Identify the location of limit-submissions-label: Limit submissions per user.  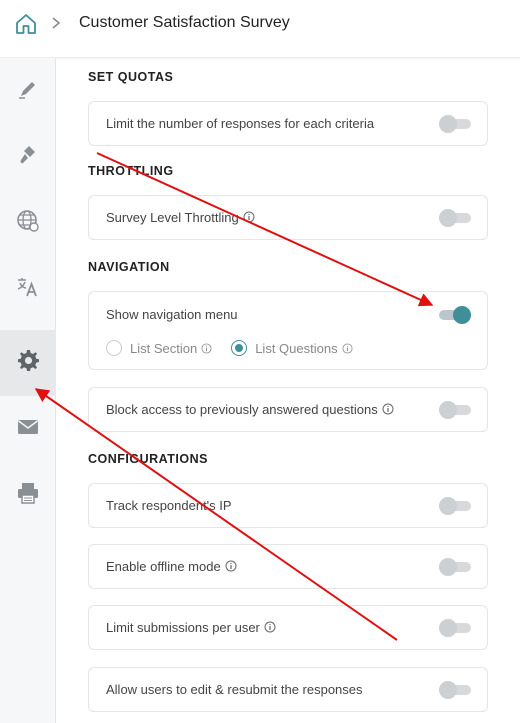
(191, 627).